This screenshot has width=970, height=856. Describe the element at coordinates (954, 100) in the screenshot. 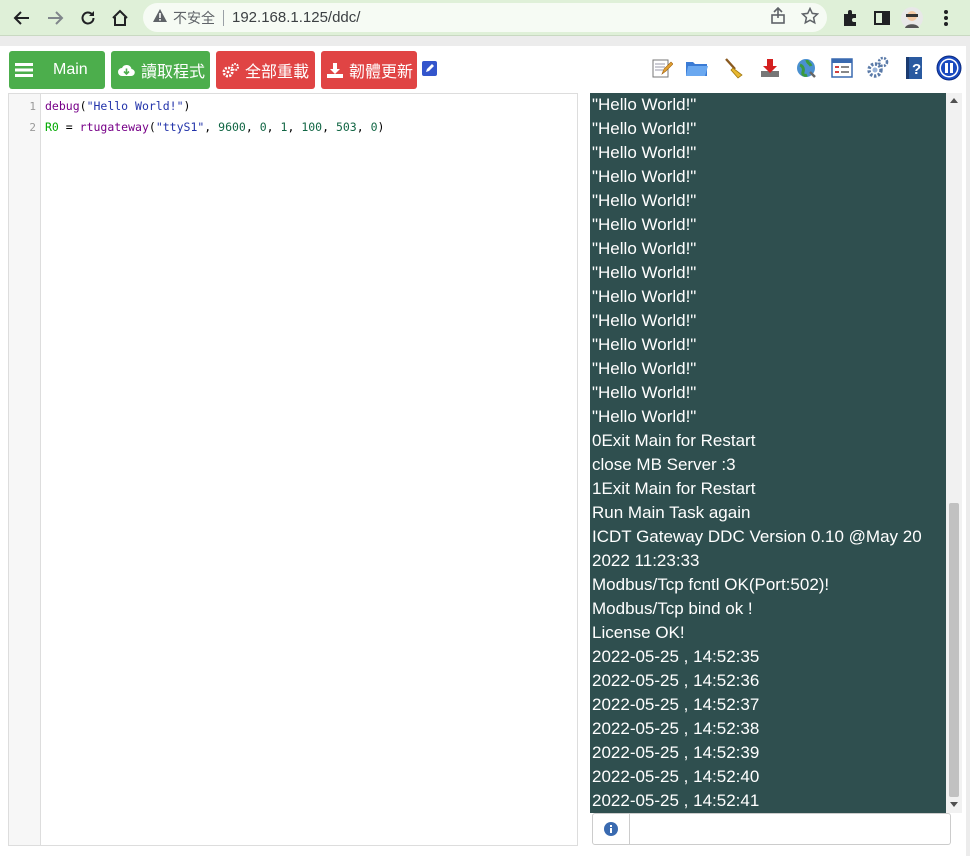

I see `scroll-up-arrow-icon` at that location.